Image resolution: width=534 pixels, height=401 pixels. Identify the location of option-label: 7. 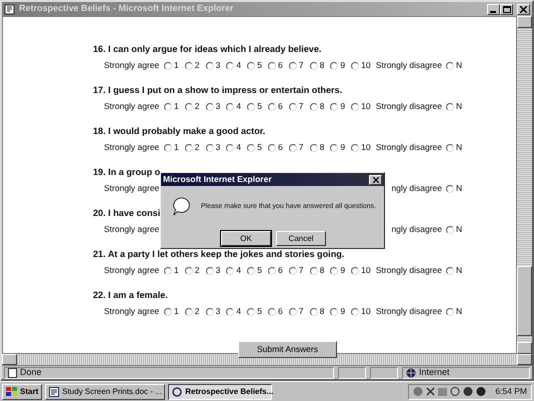
(301, 311).